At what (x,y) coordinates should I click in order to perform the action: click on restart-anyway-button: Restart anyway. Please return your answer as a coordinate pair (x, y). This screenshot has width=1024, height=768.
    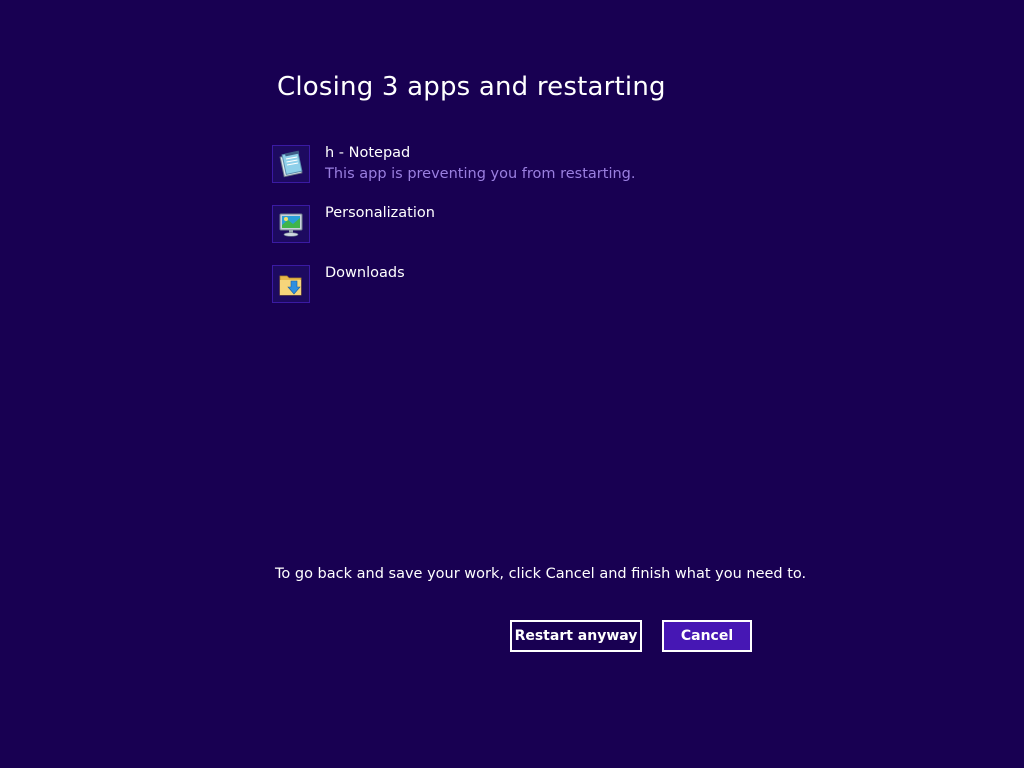
    Looking at the image, I should click on (576, 636).